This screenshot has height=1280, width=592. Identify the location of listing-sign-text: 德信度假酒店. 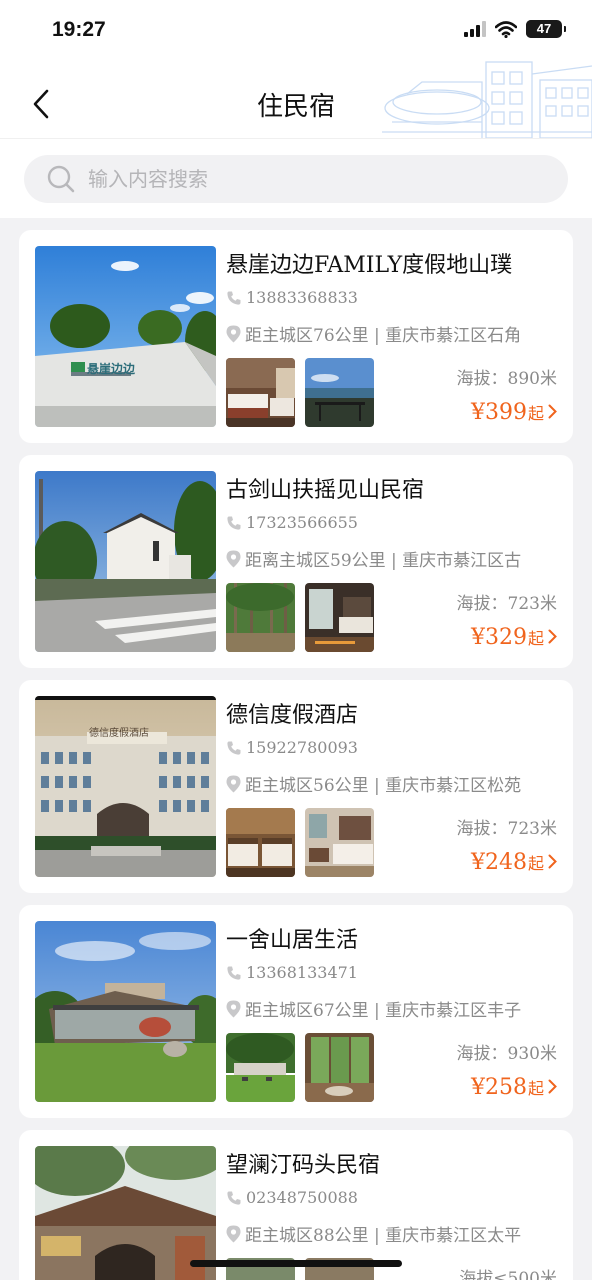
(119, 733).